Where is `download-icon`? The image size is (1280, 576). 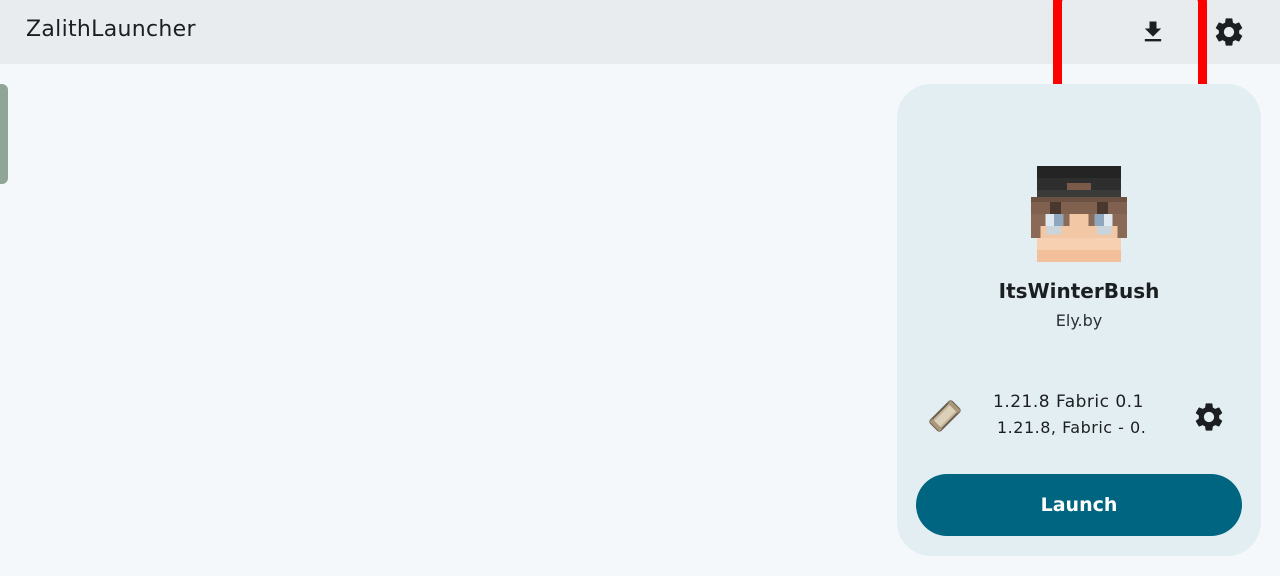 download-icon is located at coordinates (1153, 31).